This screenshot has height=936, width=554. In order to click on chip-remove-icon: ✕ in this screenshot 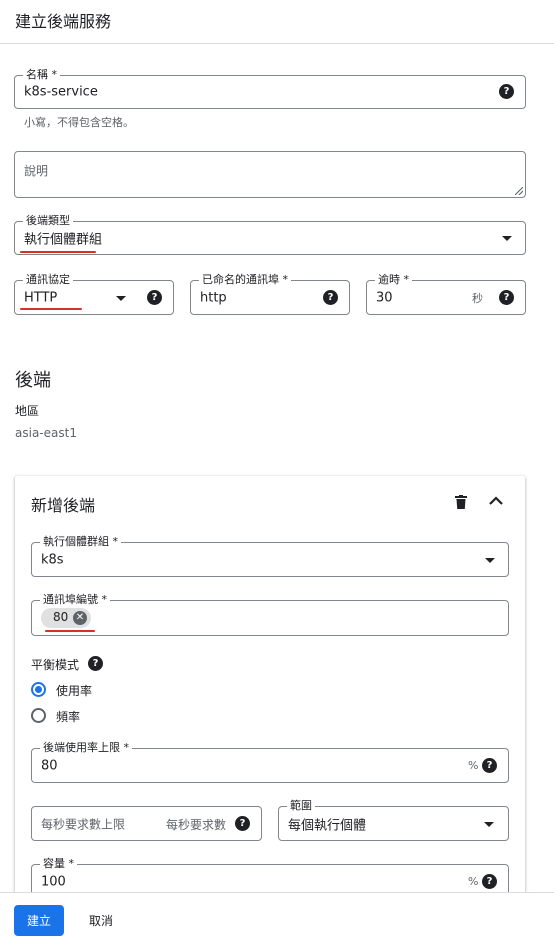, I will do `click(80, 618)`.